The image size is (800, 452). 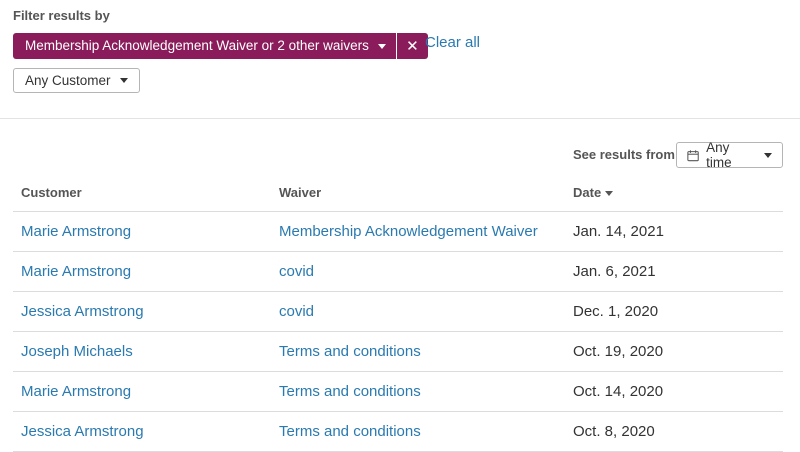 I want to click on table-row: Marie Armstrong covid Jan. 6, 2021, so click(x=398, y=271).